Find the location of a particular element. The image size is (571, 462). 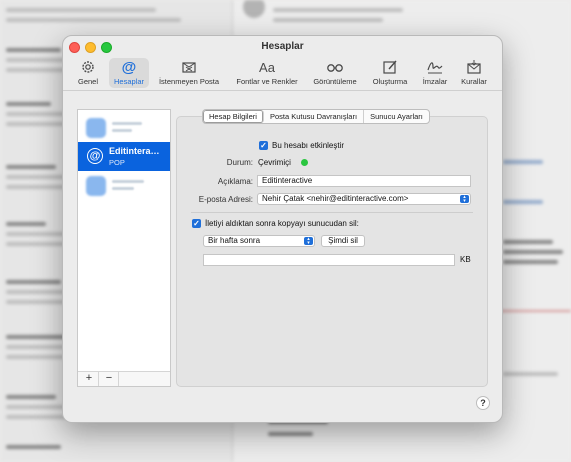

font-icon: Aa is located at coordinates (267, 67).